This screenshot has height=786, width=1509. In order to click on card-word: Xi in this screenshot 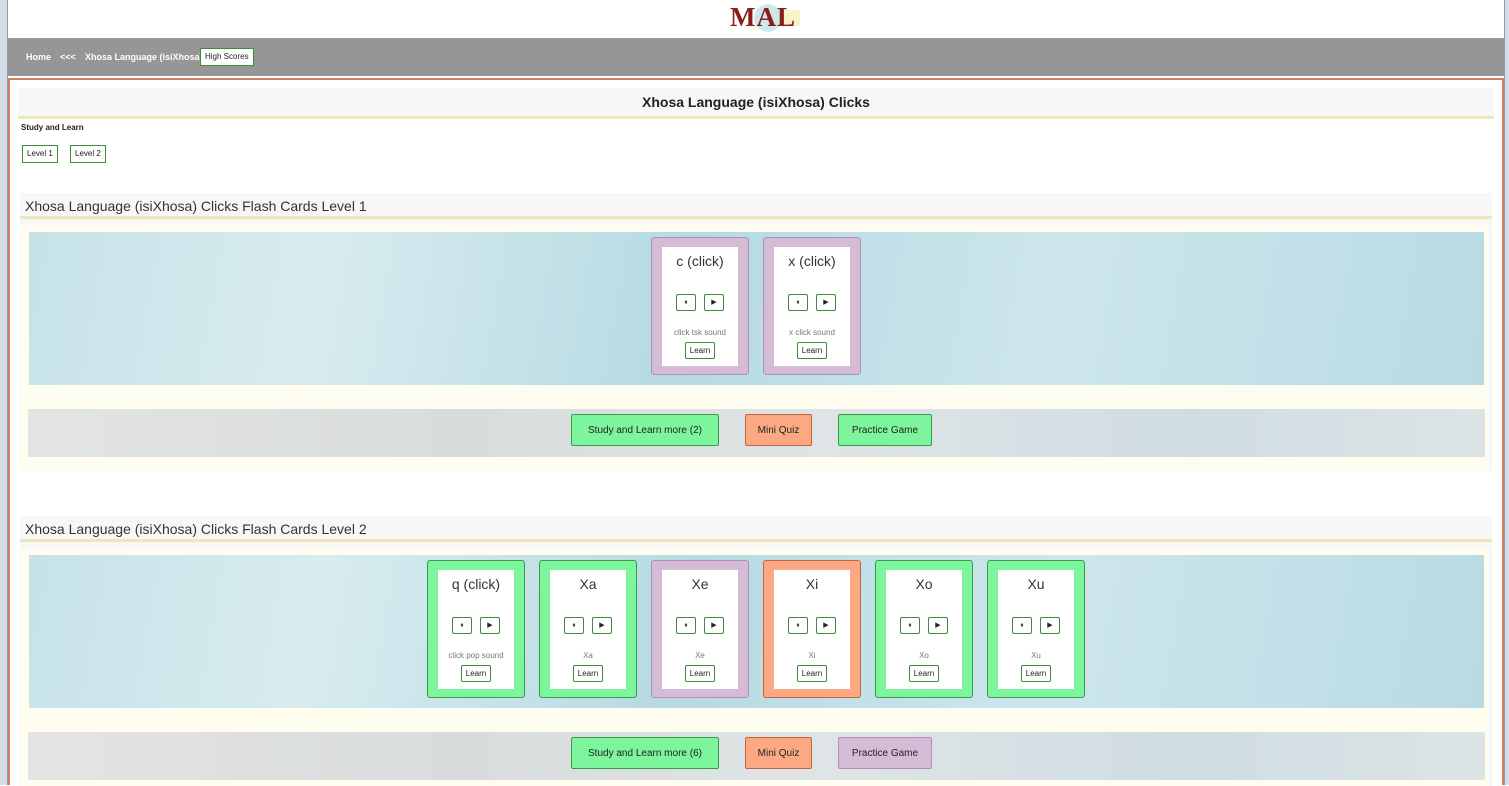, I will do `click(812, 584)`.